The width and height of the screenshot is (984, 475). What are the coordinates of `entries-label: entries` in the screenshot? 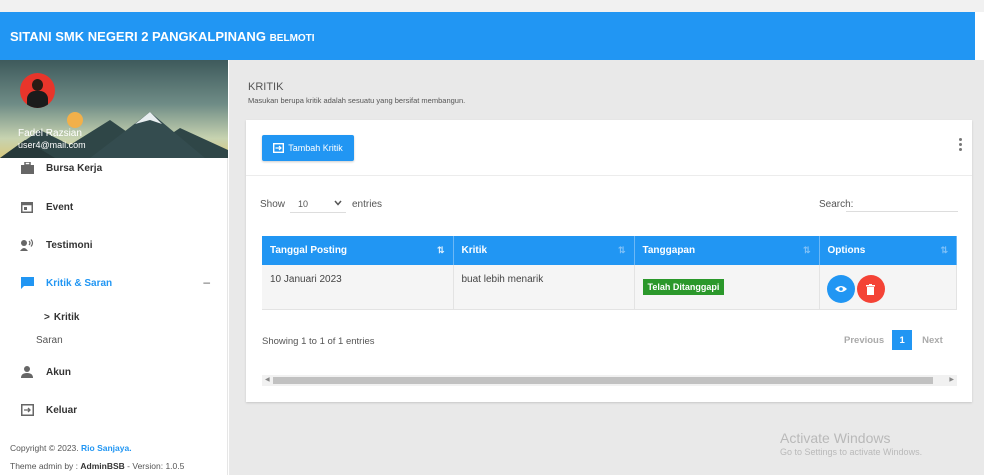 It's located at (367, 204).